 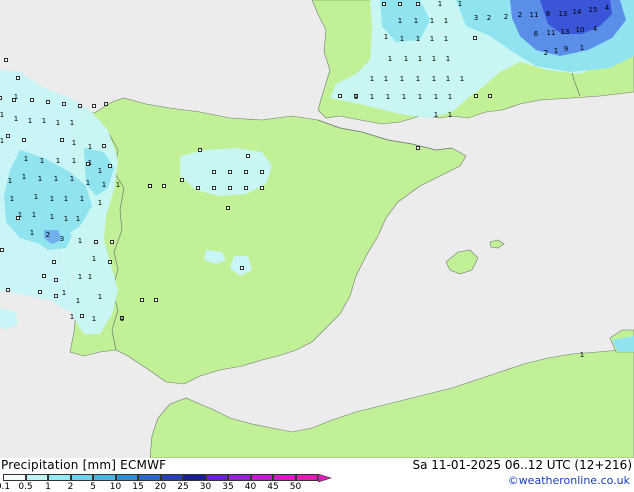 I want to click on scale-tick-label: 40, so click(x=250, y=487).